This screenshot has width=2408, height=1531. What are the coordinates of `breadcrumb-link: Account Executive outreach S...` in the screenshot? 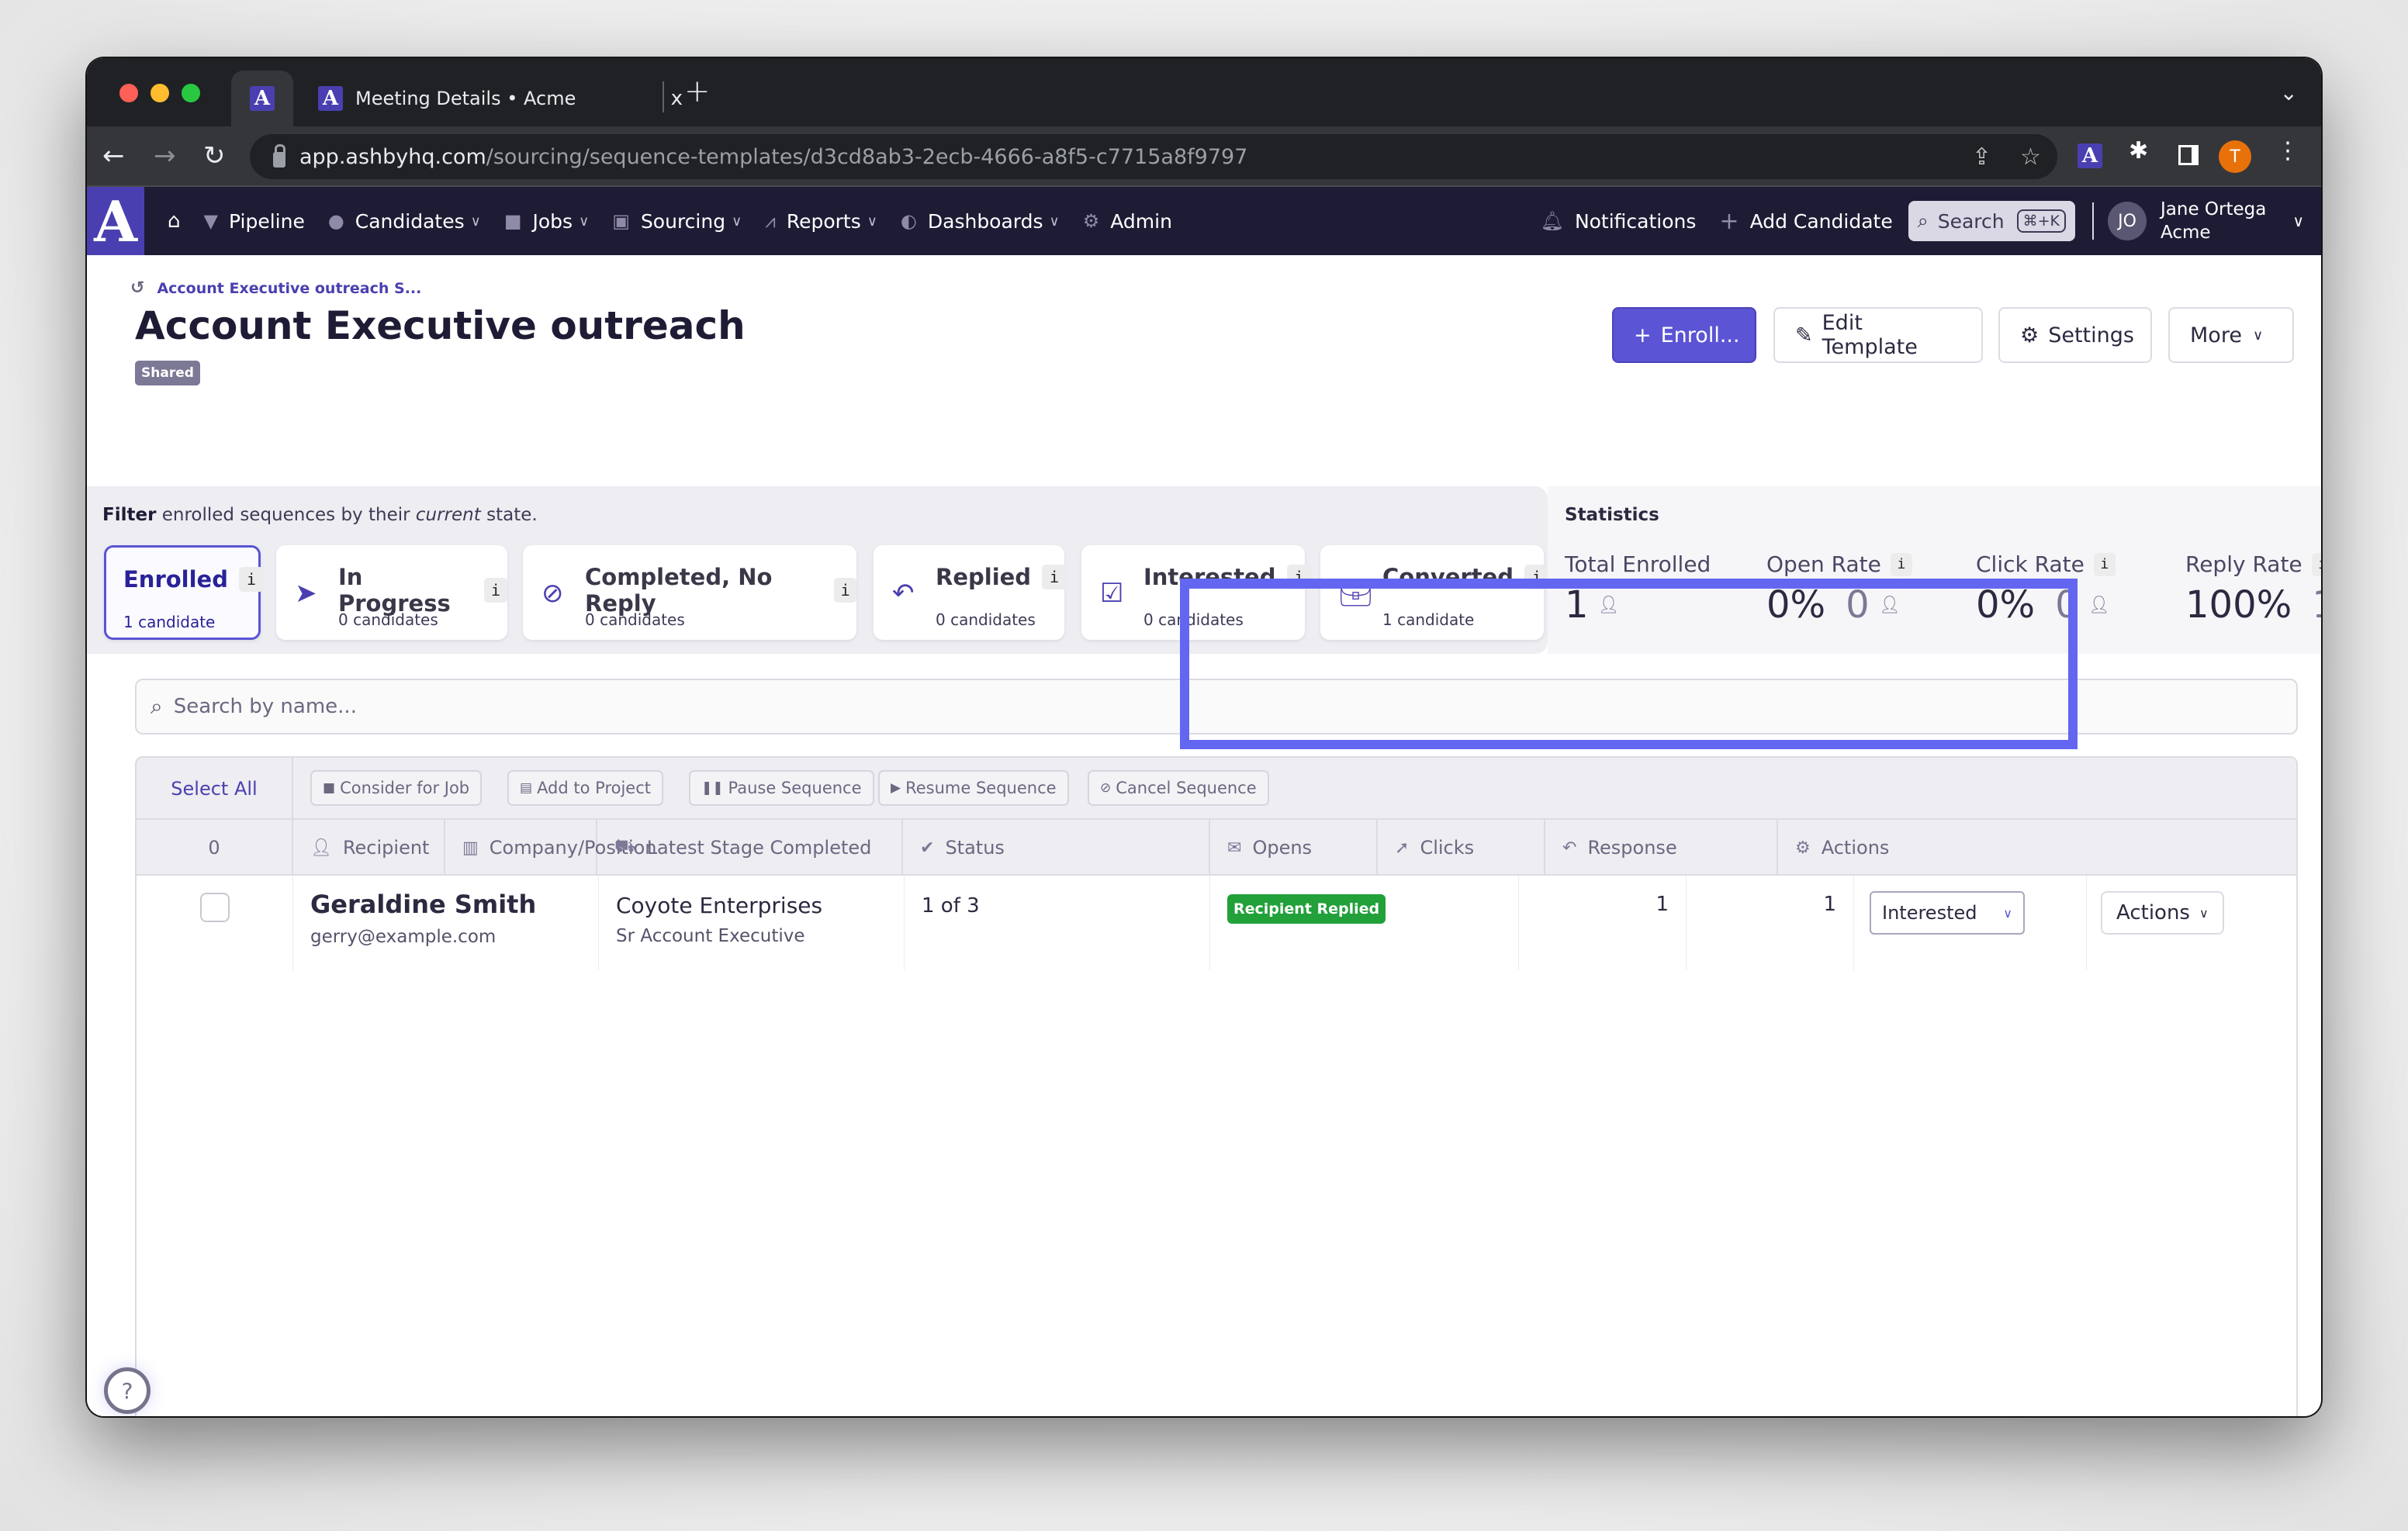 It's located at (289, 288).